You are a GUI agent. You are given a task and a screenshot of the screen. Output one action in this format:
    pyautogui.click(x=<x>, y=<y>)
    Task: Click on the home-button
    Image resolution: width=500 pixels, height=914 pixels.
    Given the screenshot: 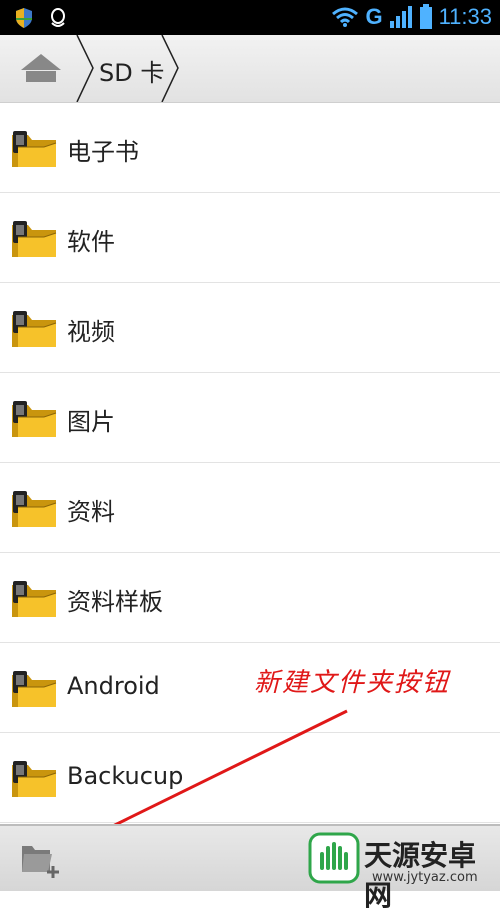 What is the action you would take?
    pyautogui.click(x=40, y=68)
    